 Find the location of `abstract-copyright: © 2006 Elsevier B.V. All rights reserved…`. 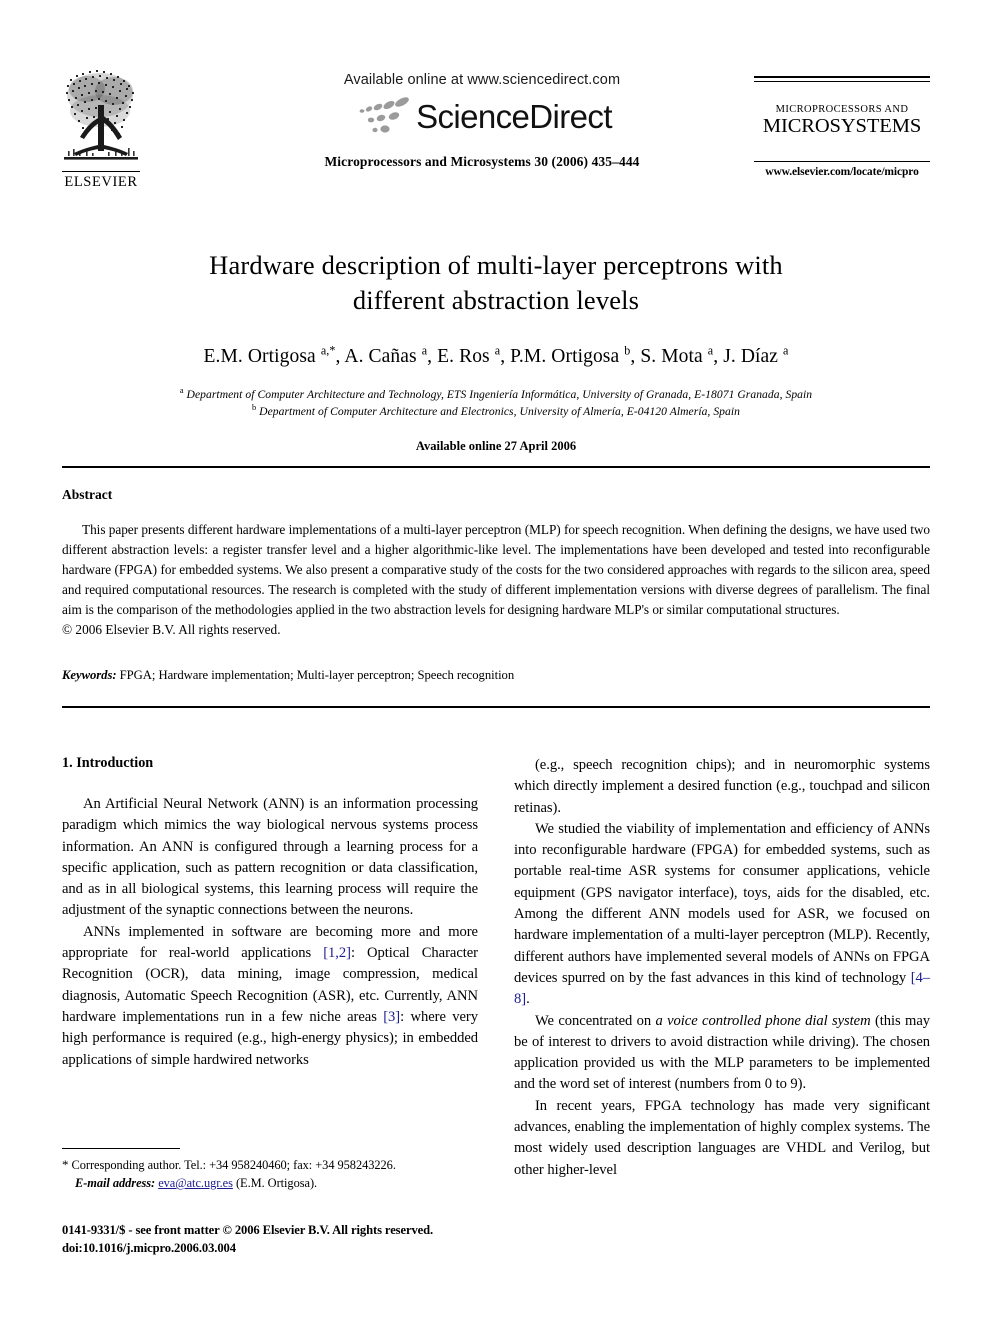

abstract-copyright: © 2006 Elsevier B.V. All rights reserved… is located at coordinates (171, 629).